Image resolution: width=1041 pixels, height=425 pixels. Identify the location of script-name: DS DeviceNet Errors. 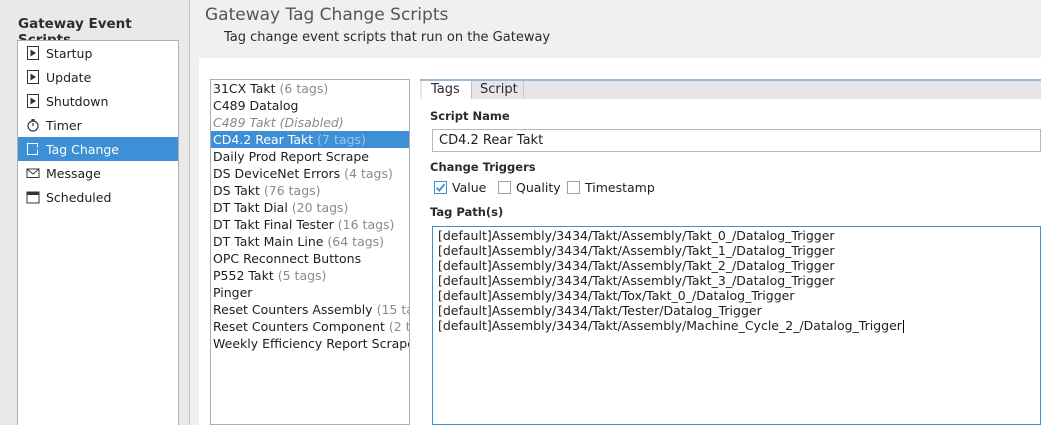
(277, 173).